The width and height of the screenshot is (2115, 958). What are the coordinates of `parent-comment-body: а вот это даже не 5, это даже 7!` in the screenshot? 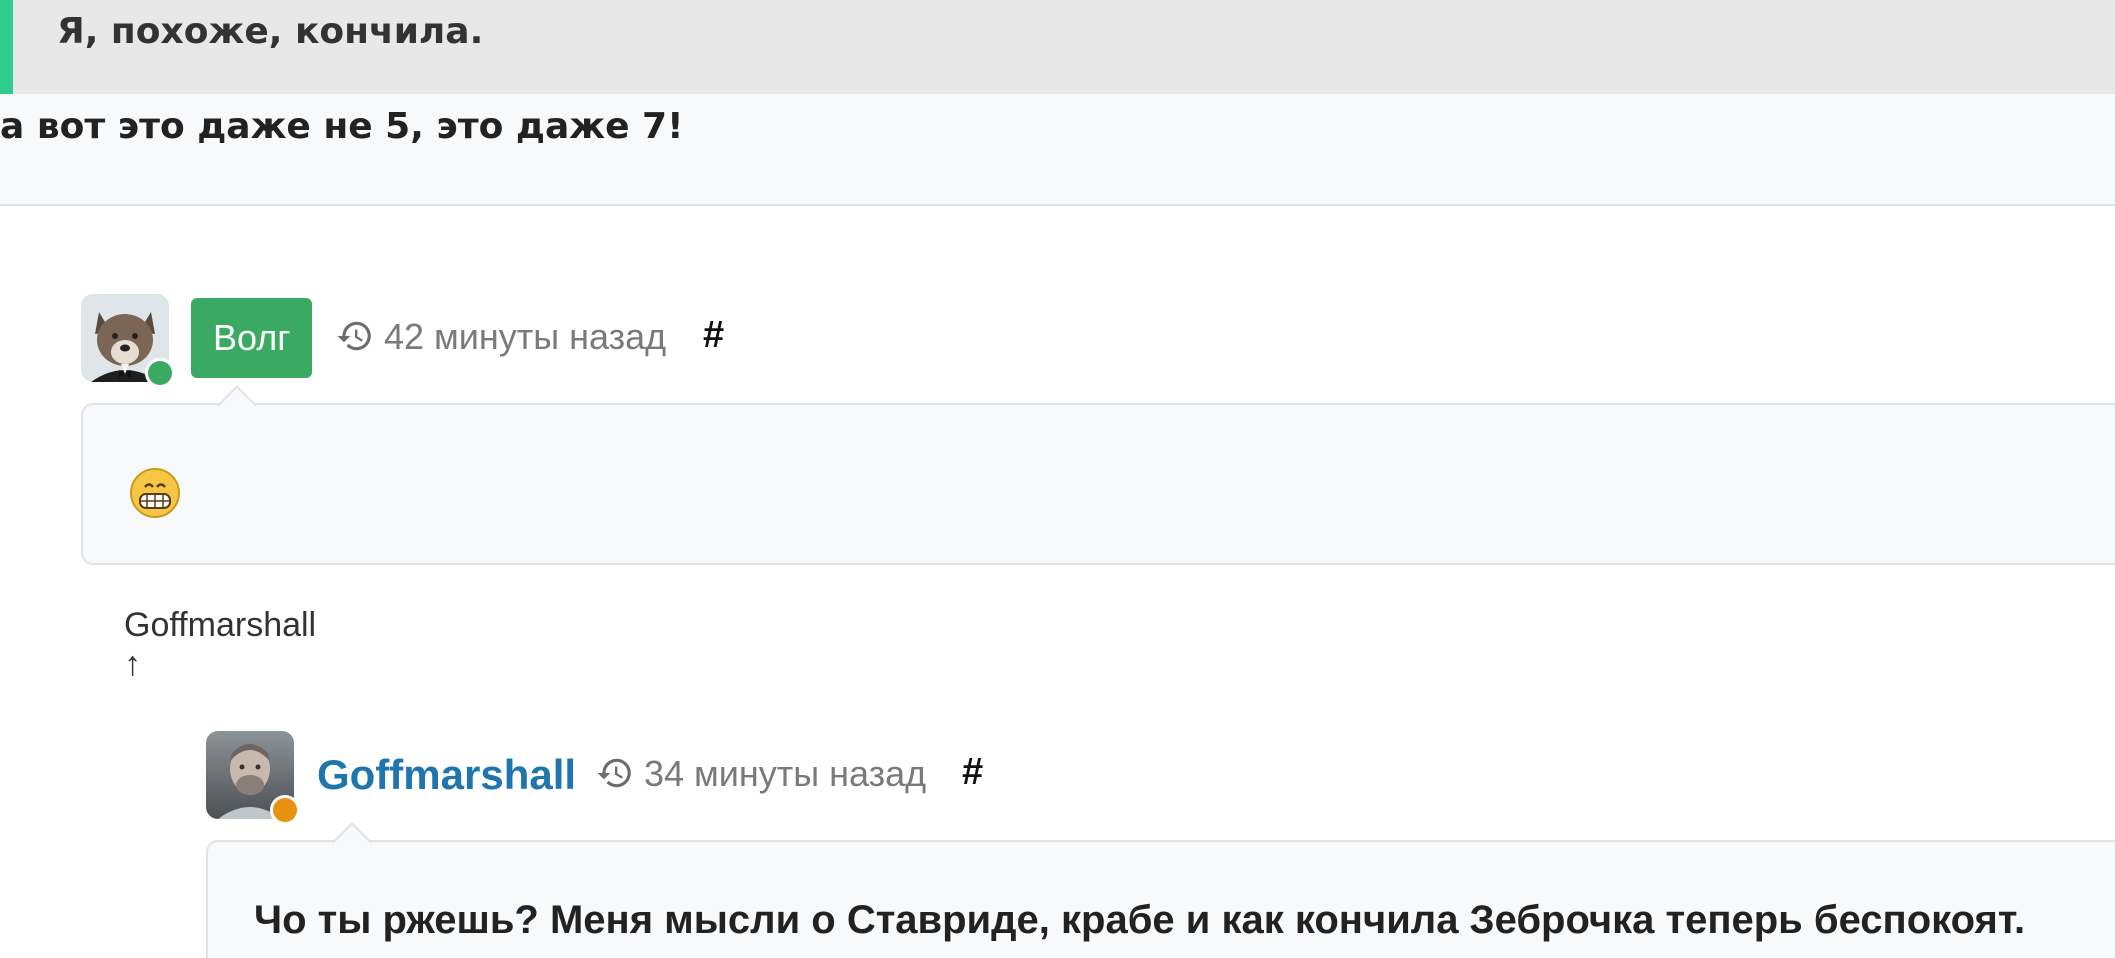 It's located at (1057, 150).